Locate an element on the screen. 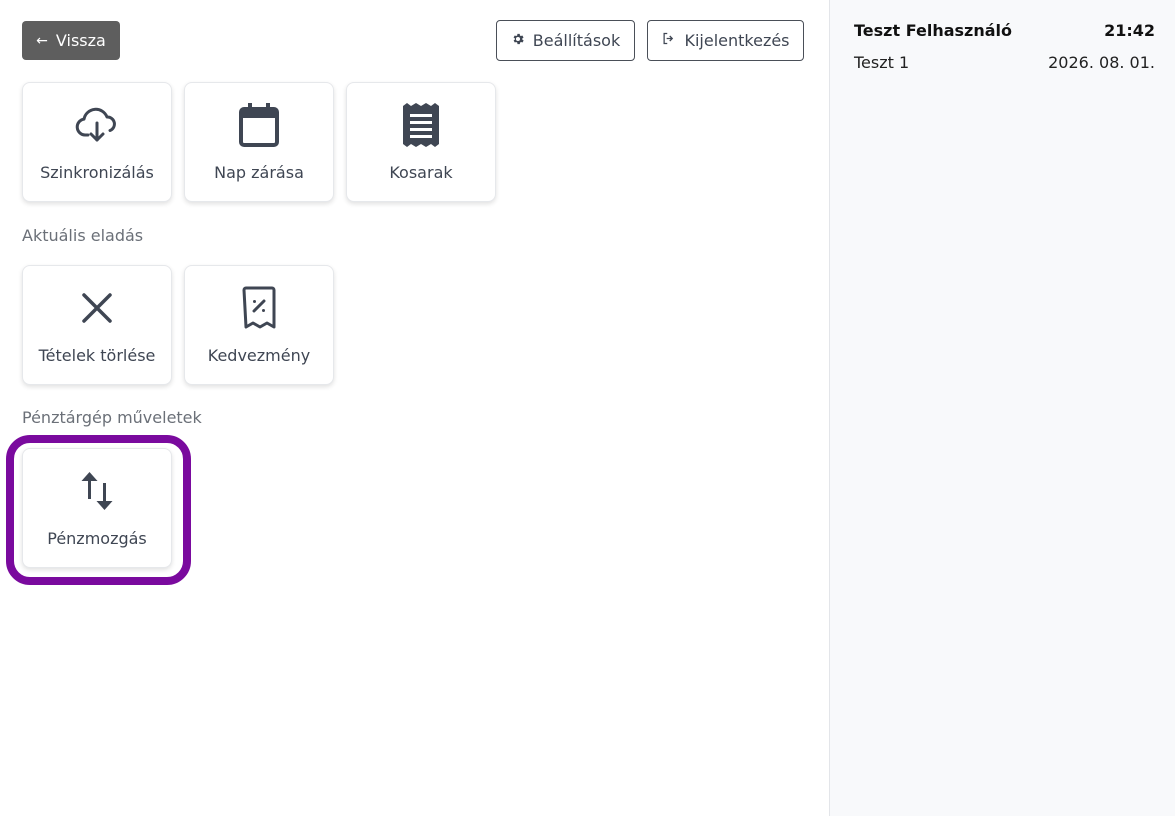 This screenshot has width=1175, height=816. sync-tile-label: Szinkronizálás is located at coordinates (97, 172).